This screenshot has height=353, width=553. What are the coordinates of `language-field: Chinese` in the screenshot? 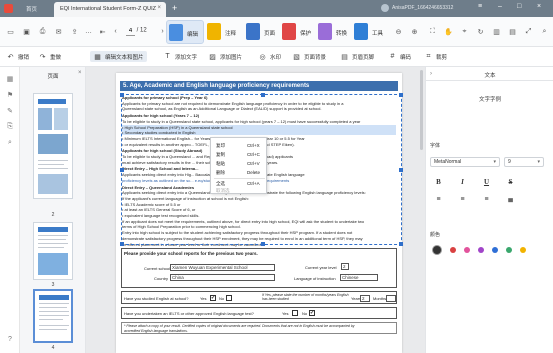 It's located at (359, 277).